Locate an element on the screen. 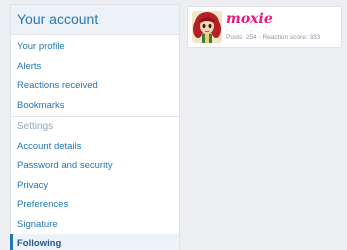  sidebar-item-signature: Signature is located at coordinates (95, 225).